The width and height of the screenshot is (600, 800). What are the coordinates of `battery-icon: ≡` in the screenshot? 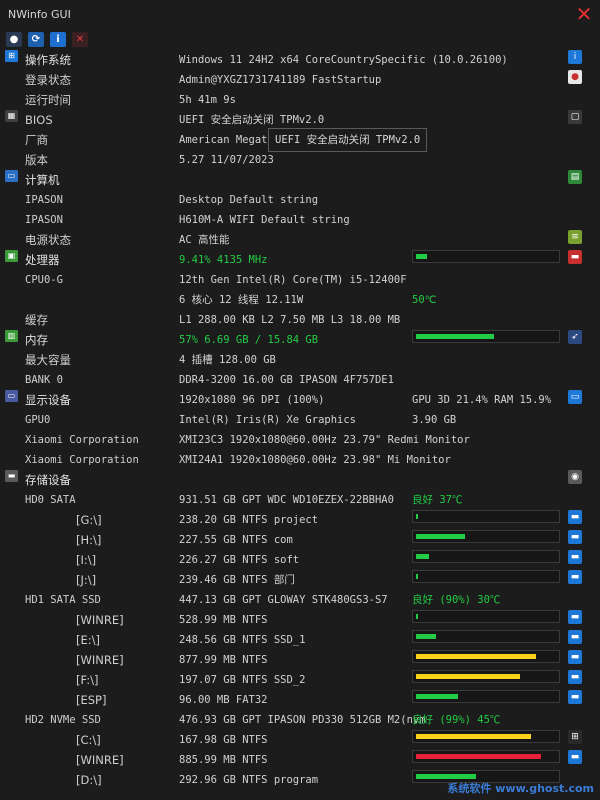 It's located at (575, 237).